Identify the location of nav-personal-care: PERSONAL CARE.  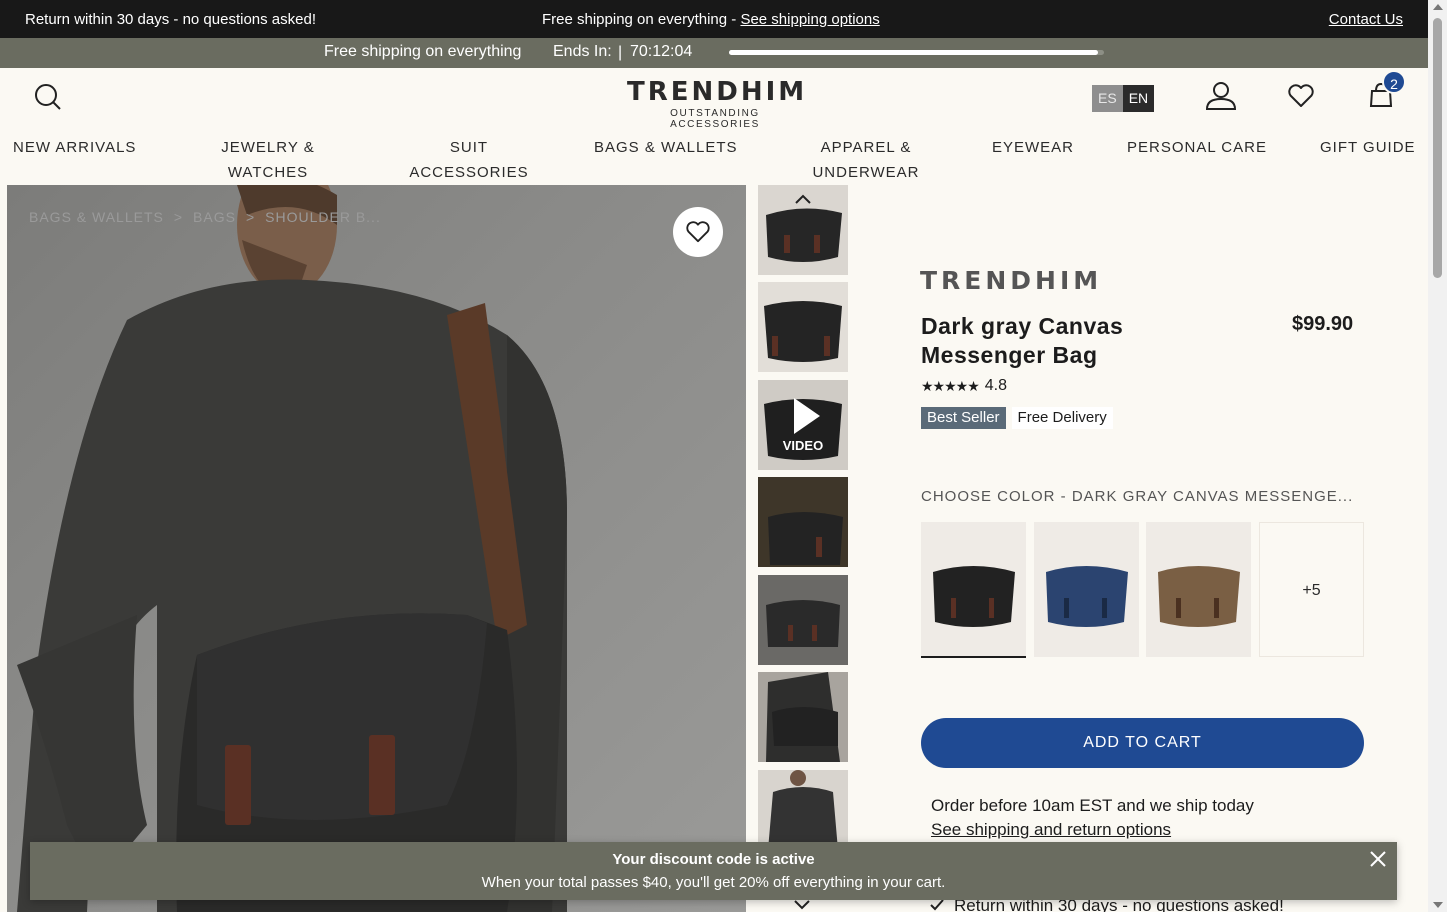
(1197, 147).